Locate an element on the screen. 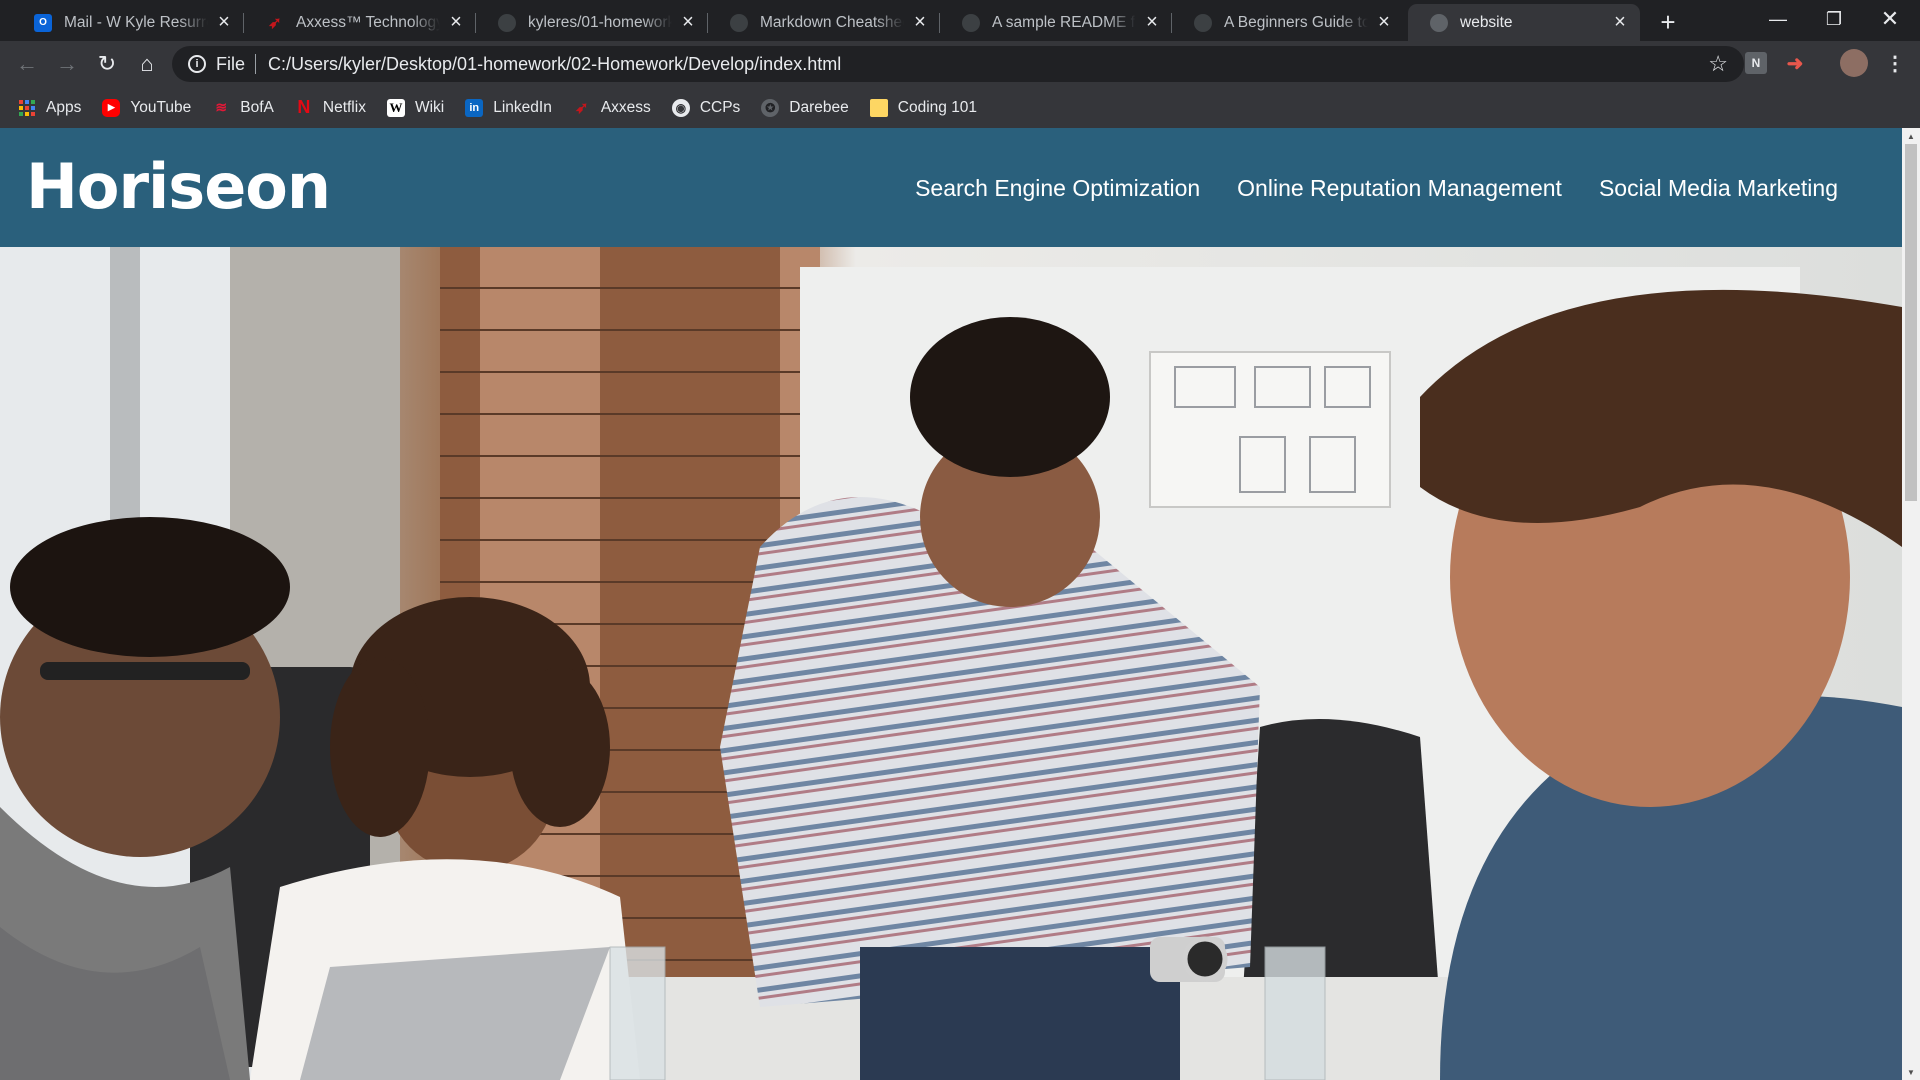 Image resolution: width=1920 pixels, height=1080 pixels. bookmark-star-icon: ☆ is located at coordinates (1718, 64).